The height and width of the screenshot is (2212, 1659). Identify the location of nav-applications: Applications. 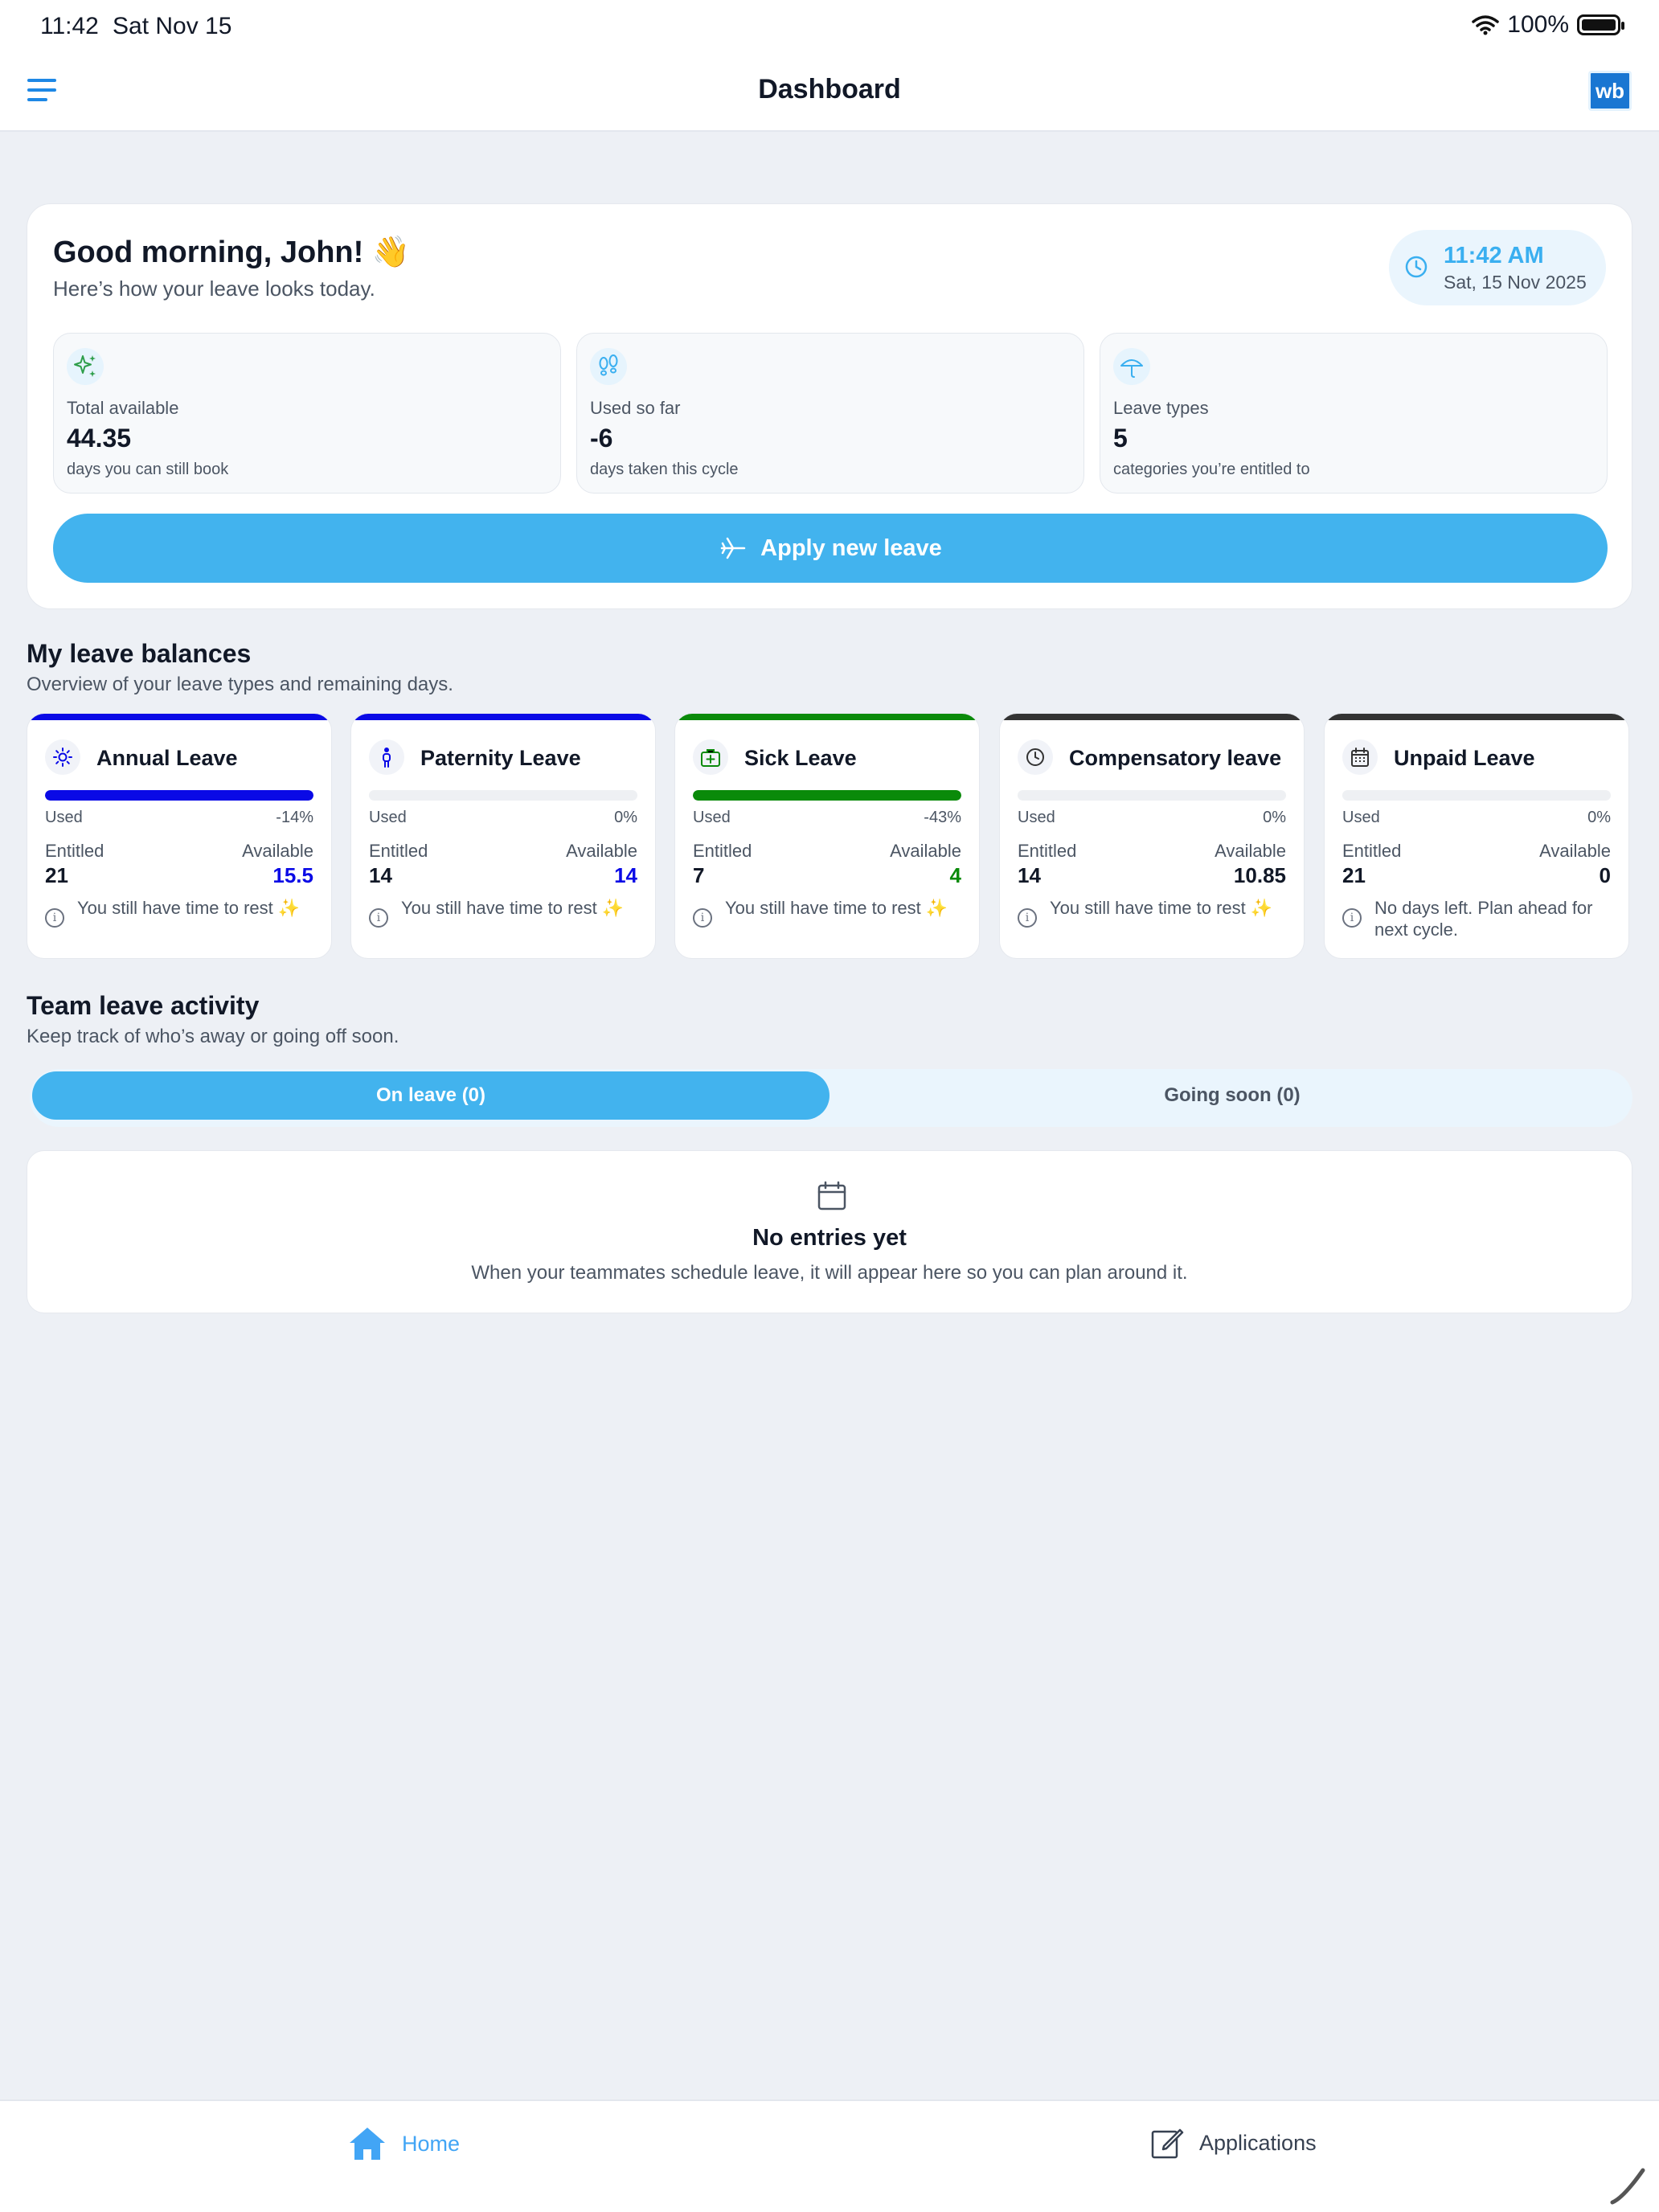
(1233, 2143).